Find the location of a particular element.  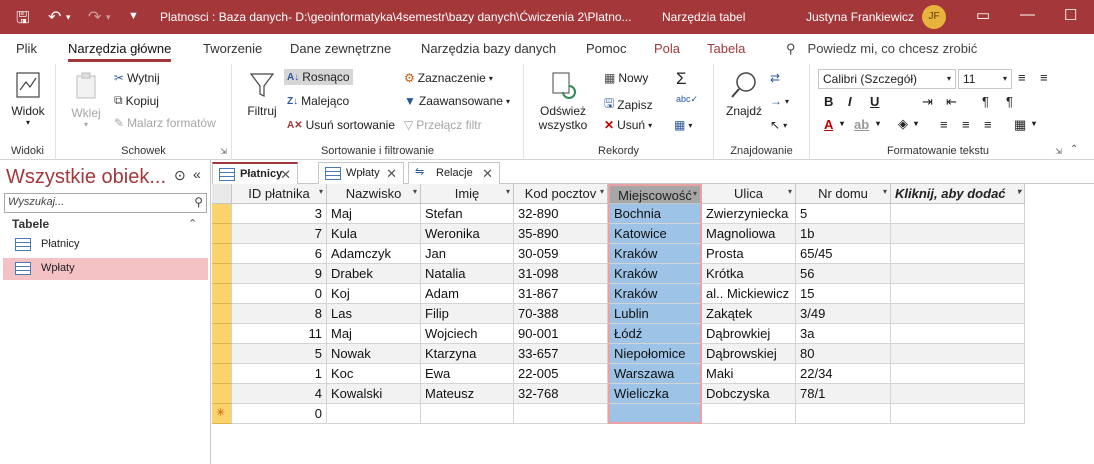

table-cell: Las is located at coordinates (374, 314).